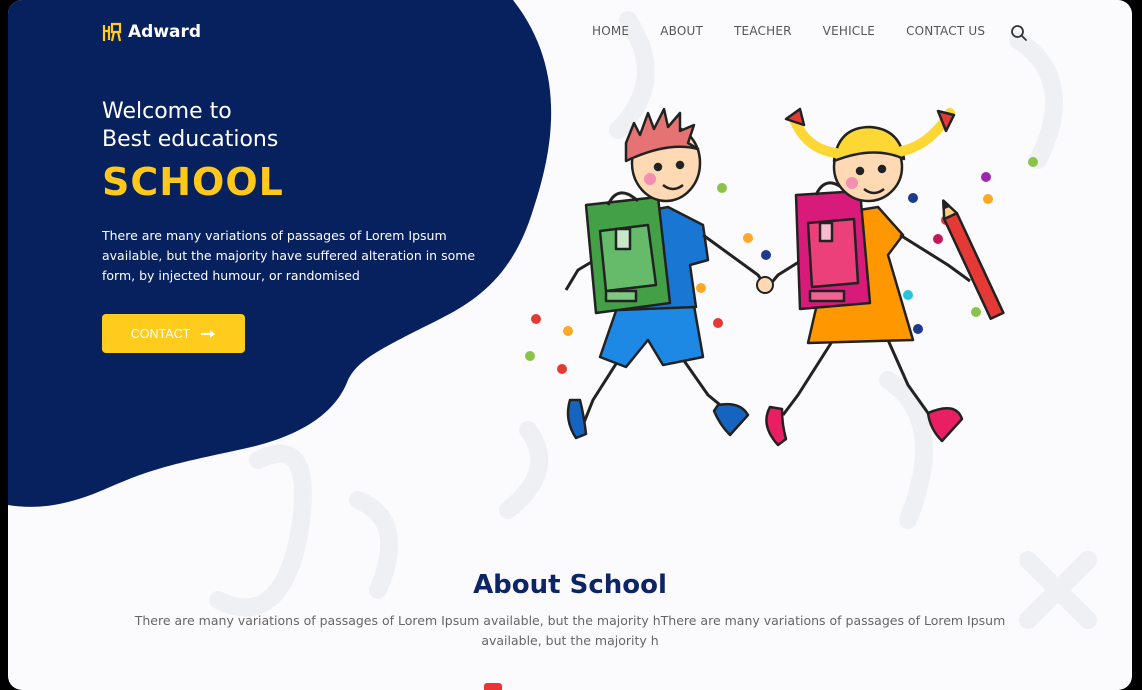  I want to click on nav-home: HOME, so click(610, 31).